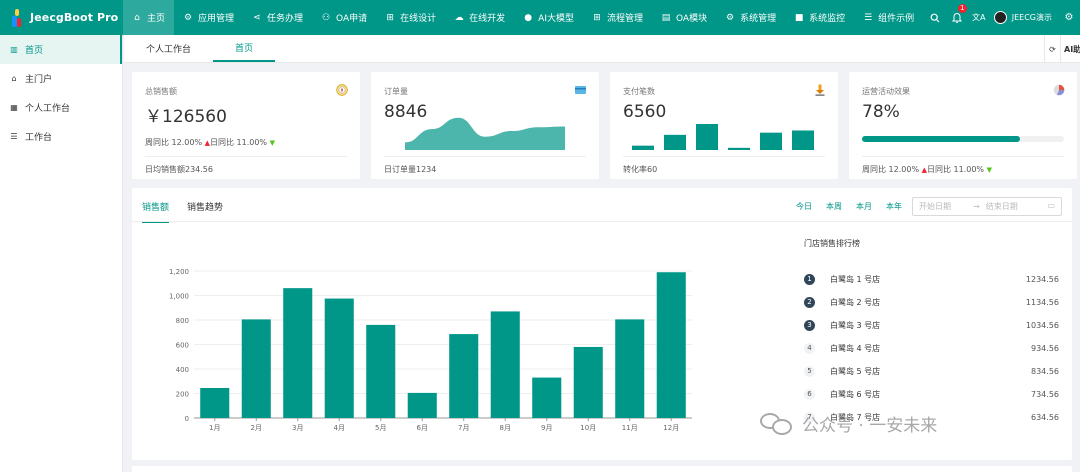 This screenshot has width=1080, height=472. I want to click on progress-fill, so click(941, 139).